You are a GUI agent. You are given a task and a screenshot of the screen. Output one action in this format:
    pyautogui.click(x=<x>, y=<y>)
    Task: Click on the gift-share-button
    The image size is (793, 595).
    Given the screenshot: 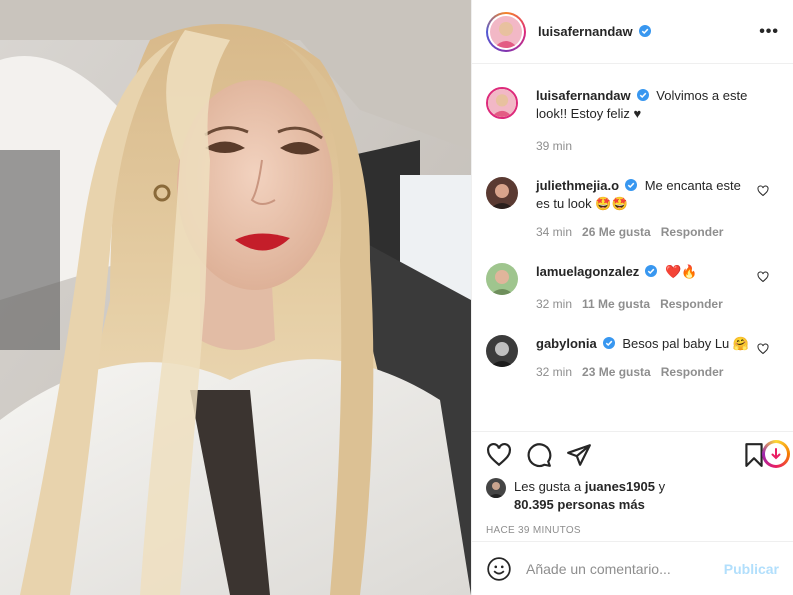 What is the action you would take?
    pyautogui.click(x=776, y=454)
    